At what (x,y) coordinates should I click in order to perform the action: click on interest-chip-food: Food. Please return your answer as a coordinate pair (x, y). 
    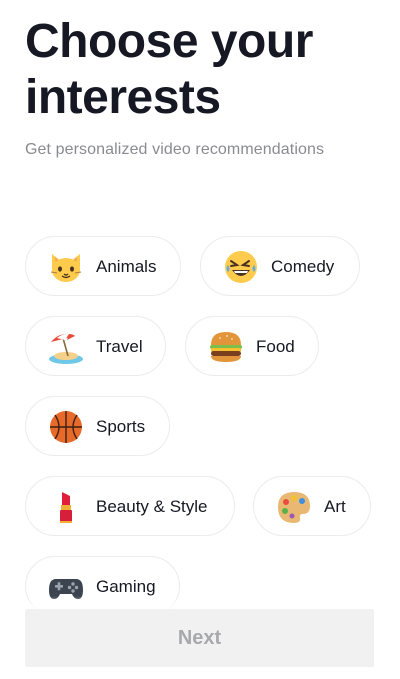
    Looking at the image, I should click on (252, 346).